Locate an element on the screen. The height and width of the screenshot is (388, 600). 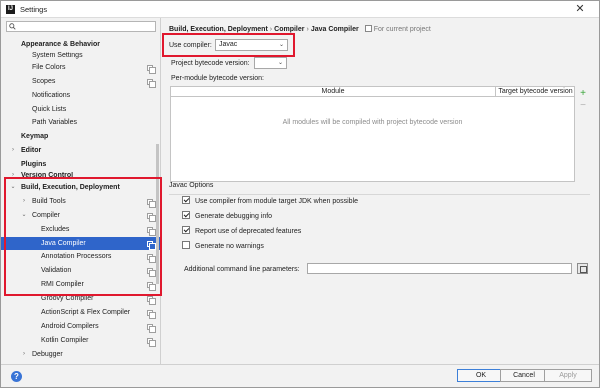
breadcrumb-item: Java Compiler is located at coordinates (334, 29).